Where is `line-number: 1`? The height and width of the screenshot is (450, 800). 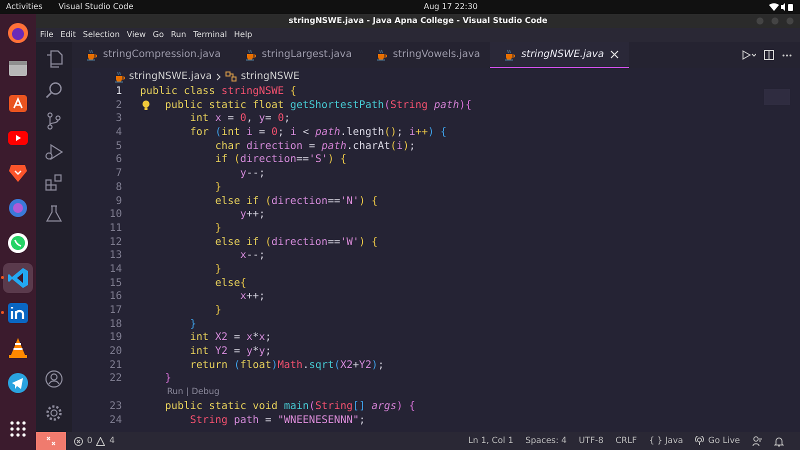
line-number: 1 is located at coordinates (118, 92).